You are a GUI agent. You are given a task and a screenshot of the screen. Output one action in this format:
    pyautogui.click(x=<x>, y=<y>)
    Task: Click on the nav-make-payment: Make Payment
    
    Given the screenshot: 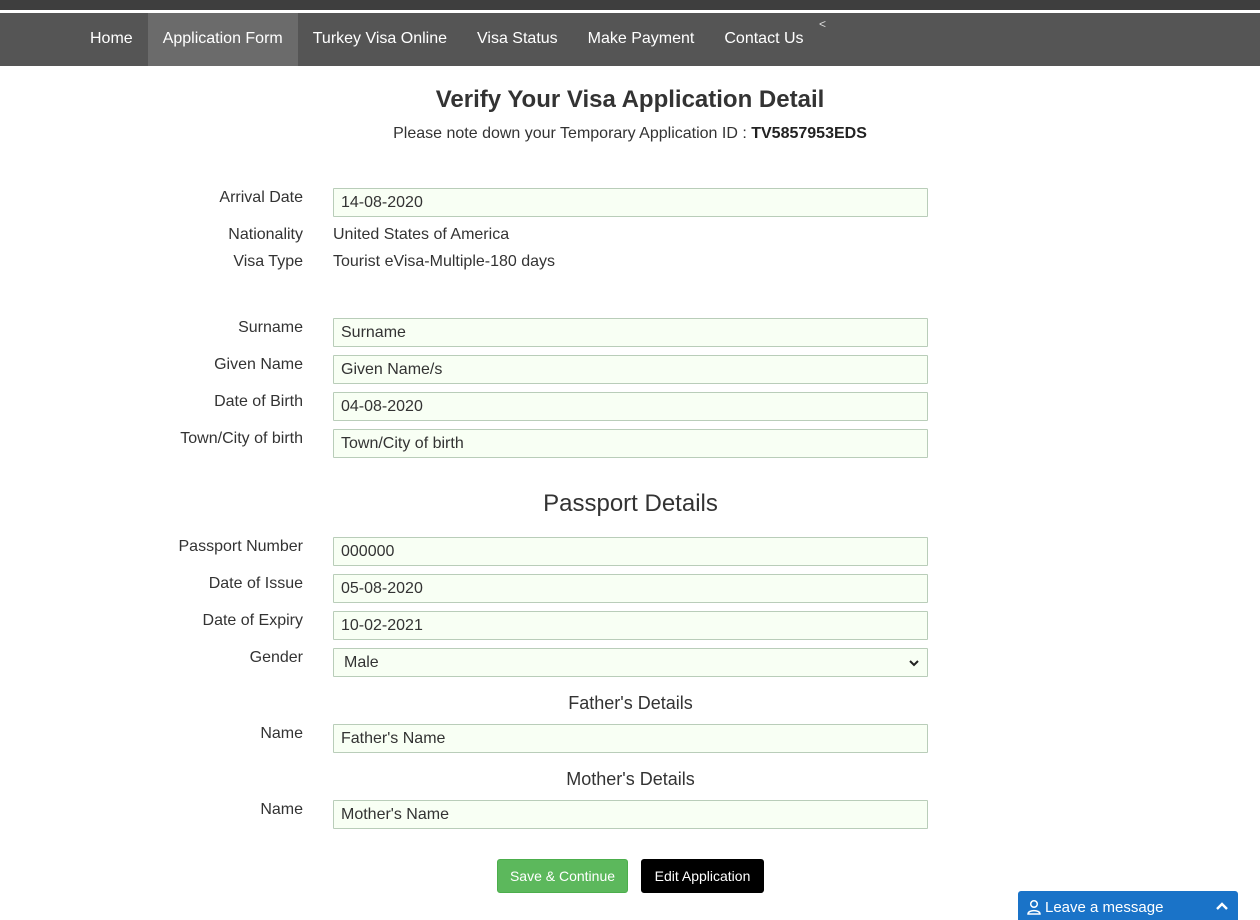 What is the action you would take?
    pyautogui.click(x=641, y=39)
    